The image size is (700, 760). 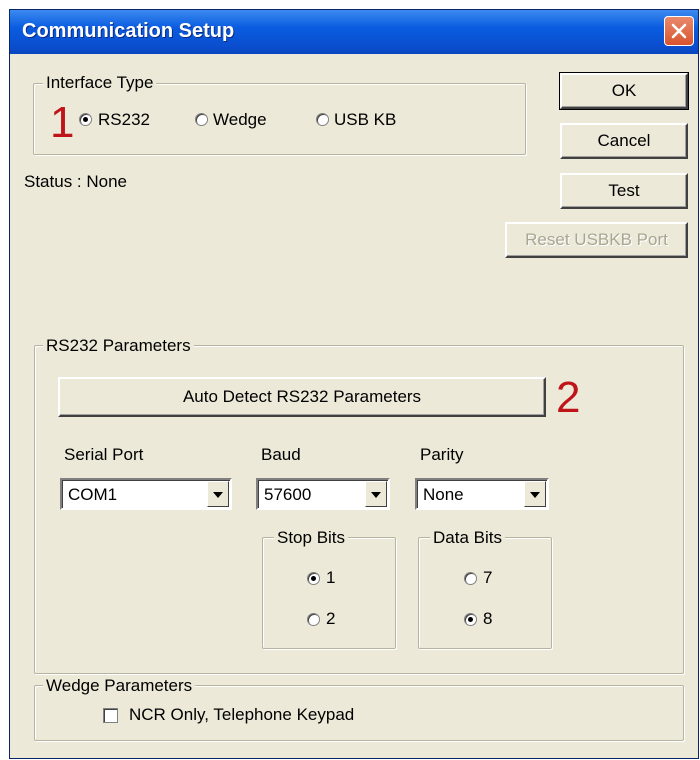 I want to click on radio-rs232-label: RS232, so click(x=124, y=120).